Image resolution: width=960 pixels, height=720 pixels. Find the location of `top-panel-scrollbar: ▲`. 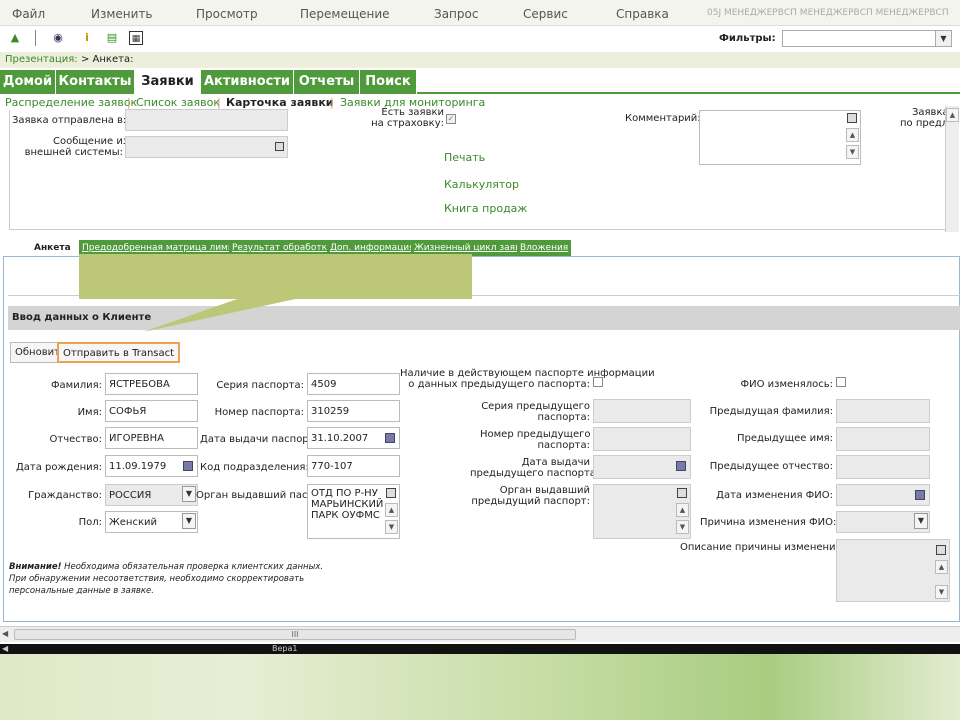

top-panel-scrollbar: ▲ is located at coordinates (952, 169).